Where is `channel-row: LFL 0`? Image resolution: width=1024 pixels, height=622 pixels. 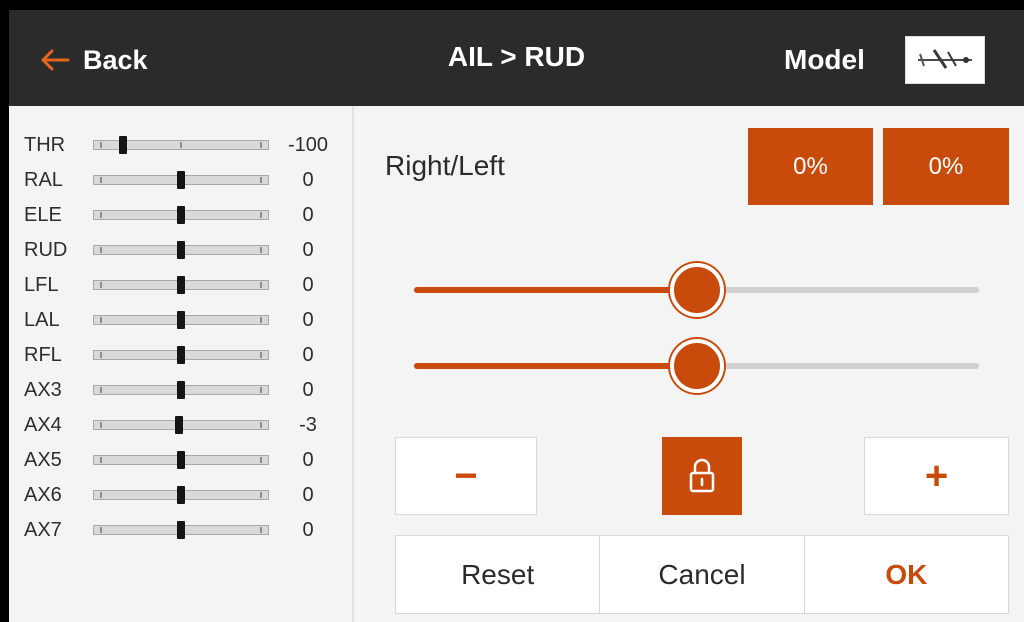 channel-row: LFL 0 is located at coordinates (180, 285).